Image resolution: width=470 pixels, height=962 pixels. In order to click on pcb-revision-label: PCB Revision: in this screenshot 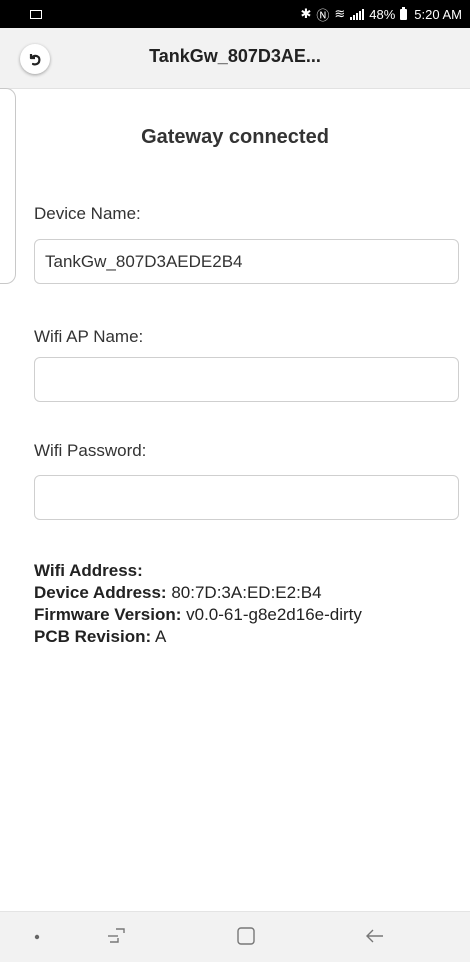, I will do `click(93, 636)`.